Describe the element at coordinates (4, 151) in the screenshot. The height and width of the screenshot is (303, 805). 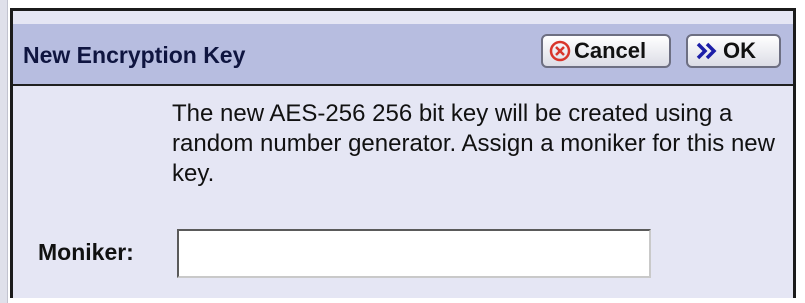
I see `window-edge` at that location.